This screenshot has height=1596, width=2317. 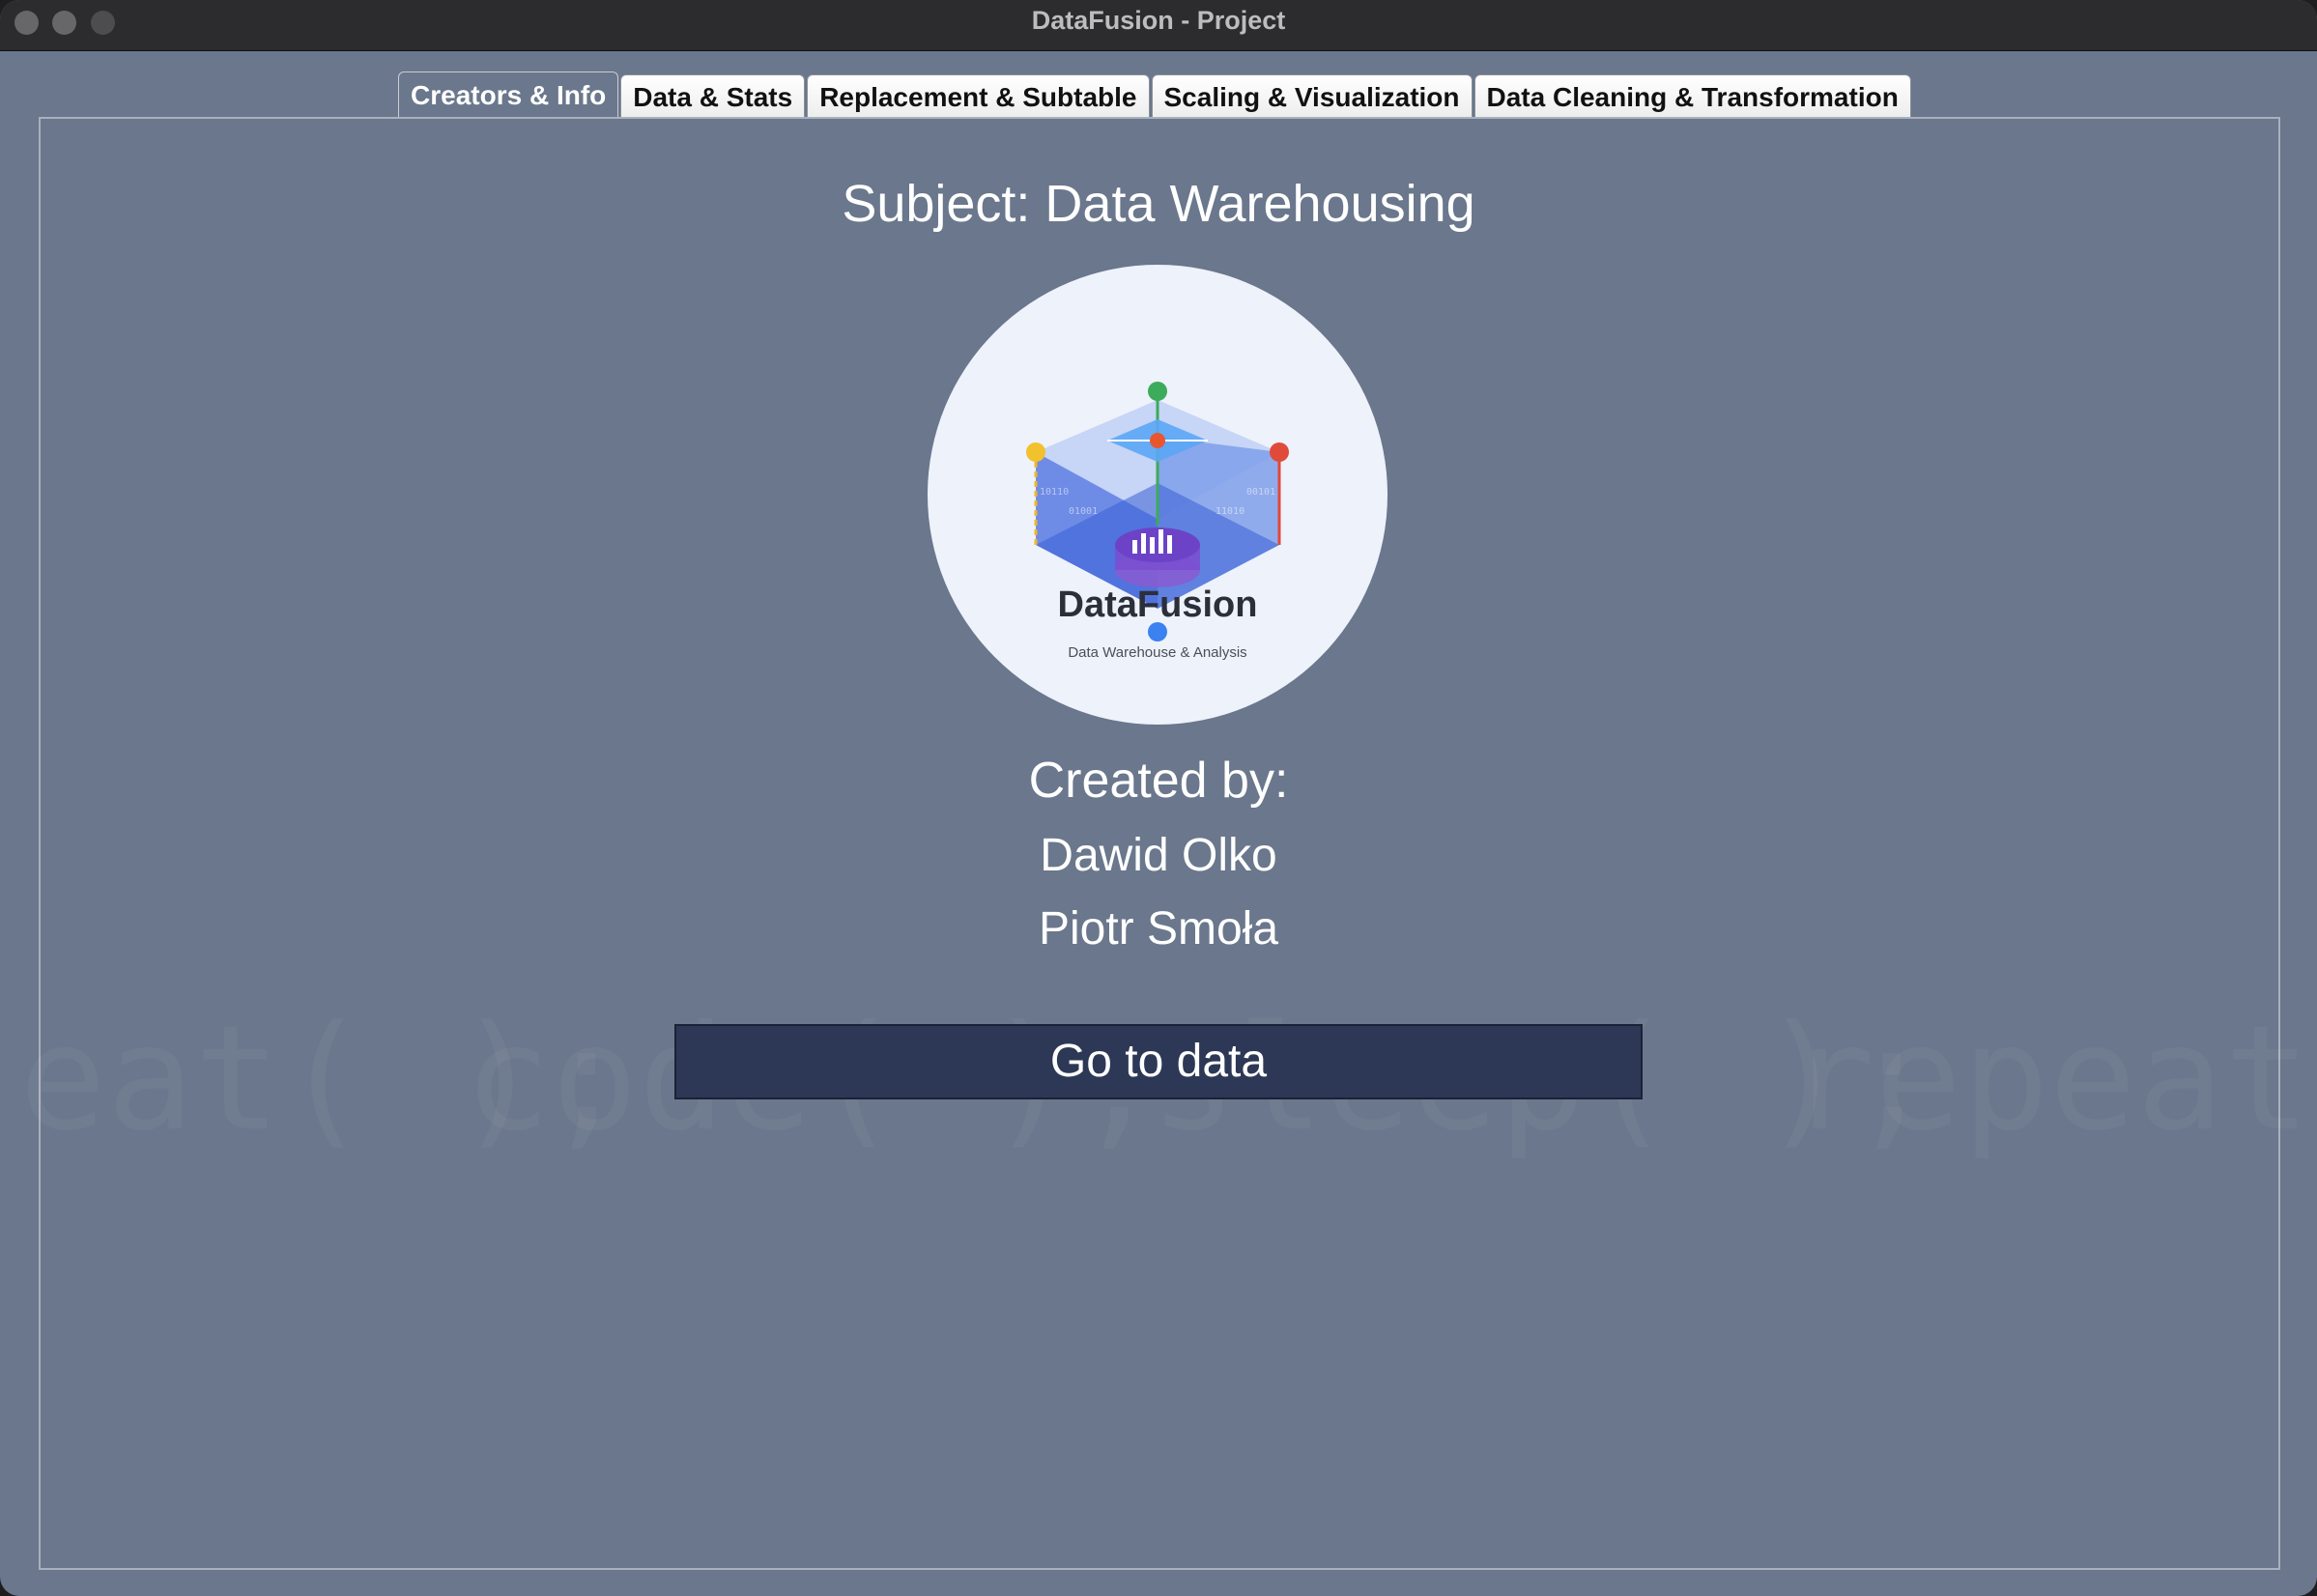 What do you see at coordinates (1230, 512) in the screenshot?
I see `logo-binary-text: 11010` at bounding box center [1230, 512].